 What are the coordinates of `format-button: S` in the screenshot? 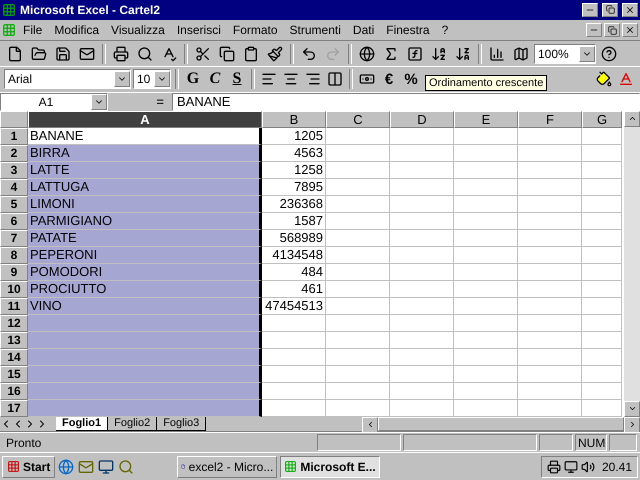 It's located at (237, 79).